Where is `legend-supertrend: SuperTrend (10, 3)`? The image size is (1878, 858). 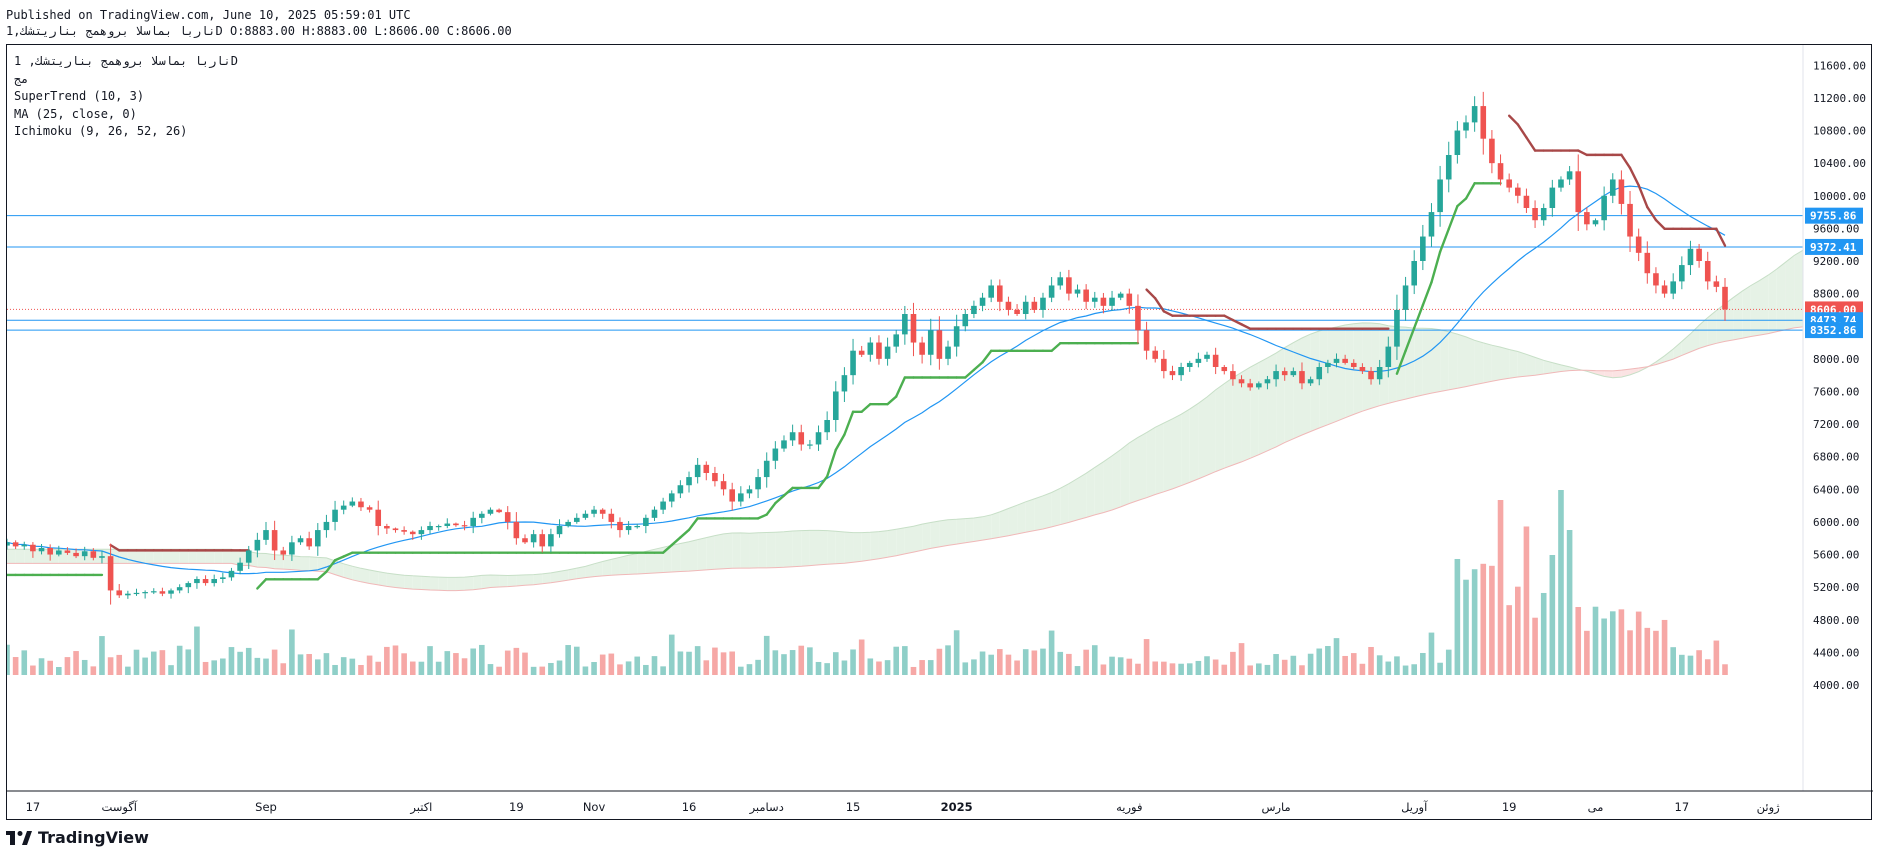 legend-supertrend: SuperTrend (10, 3) is located at coordinates (126, 97).